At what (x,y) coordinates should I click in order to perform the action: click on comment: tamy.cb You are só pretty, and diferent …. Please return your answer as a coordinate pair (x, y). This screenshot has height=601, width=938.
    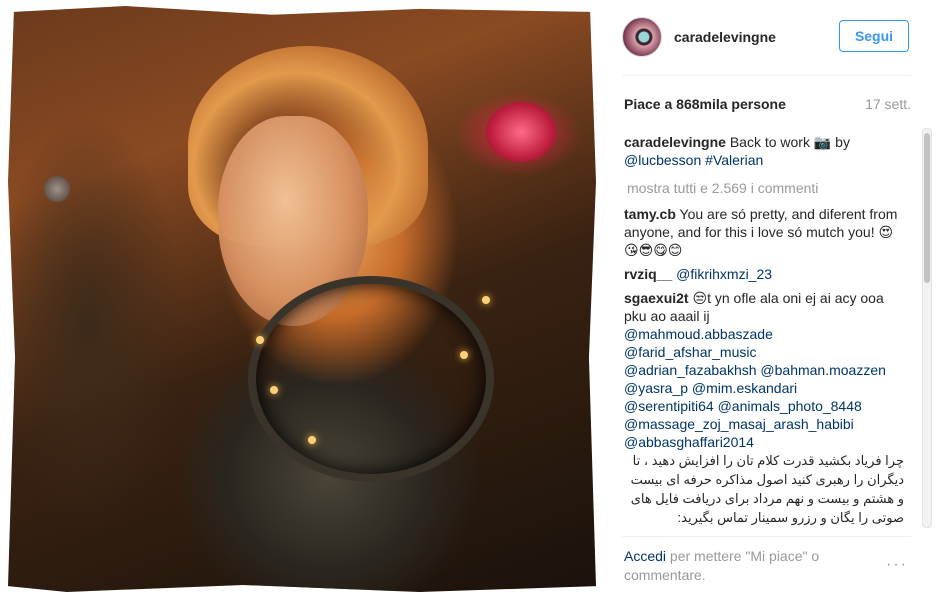
    Looking at the image, I should click on (764, 232).